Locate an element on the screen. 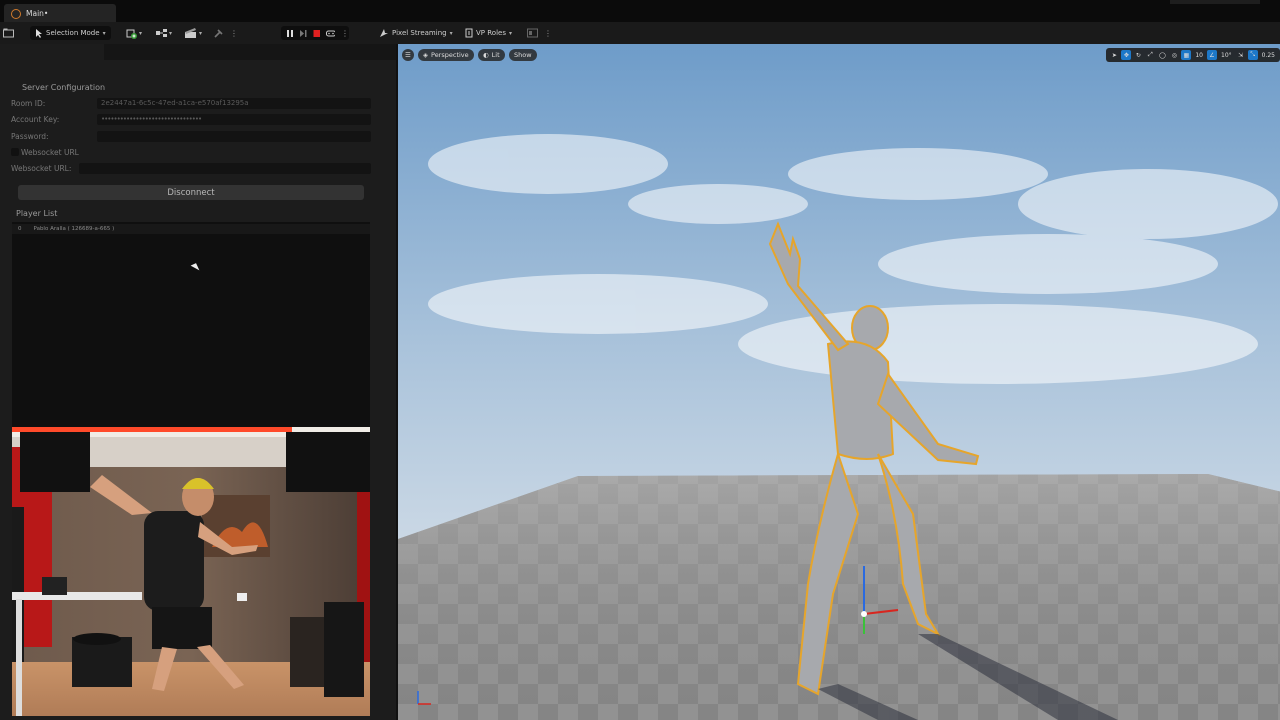 Image resolution: width=1280 pixels, height=720 pixels. settings-panel-icon is located at coordinates (532, 33).